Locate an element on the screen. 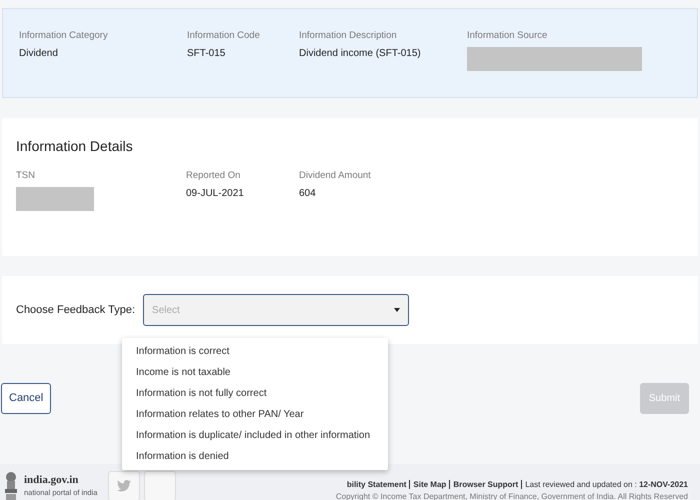 This screenshot has height=500, width=700. footer-link: Browser Support is located at coordinates (485, 484).